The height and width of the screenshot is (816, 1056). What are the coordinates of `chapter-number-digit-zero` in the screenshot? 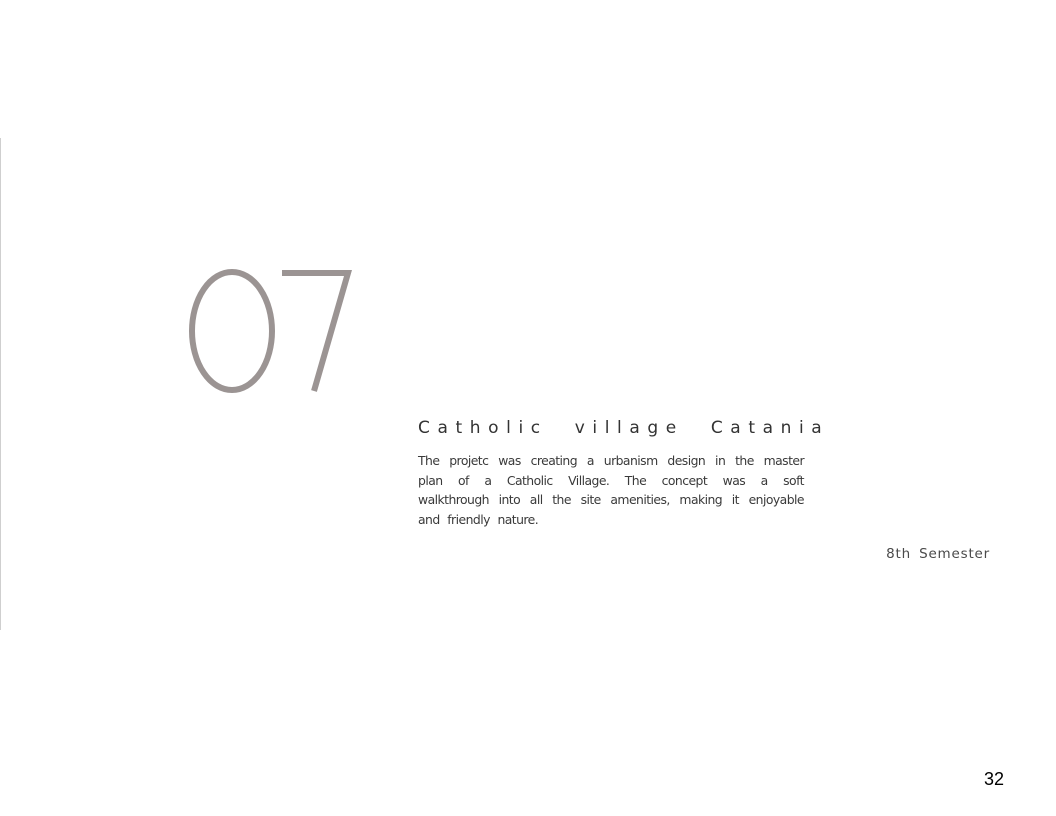 It's located at (232, 331).